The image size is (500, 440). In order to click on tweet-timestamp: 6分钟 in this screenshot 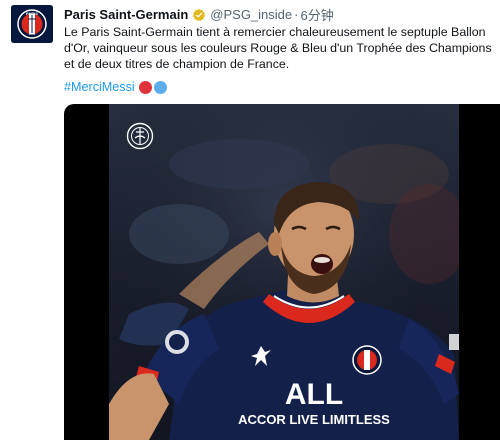, I will do `click(316, 14)`.